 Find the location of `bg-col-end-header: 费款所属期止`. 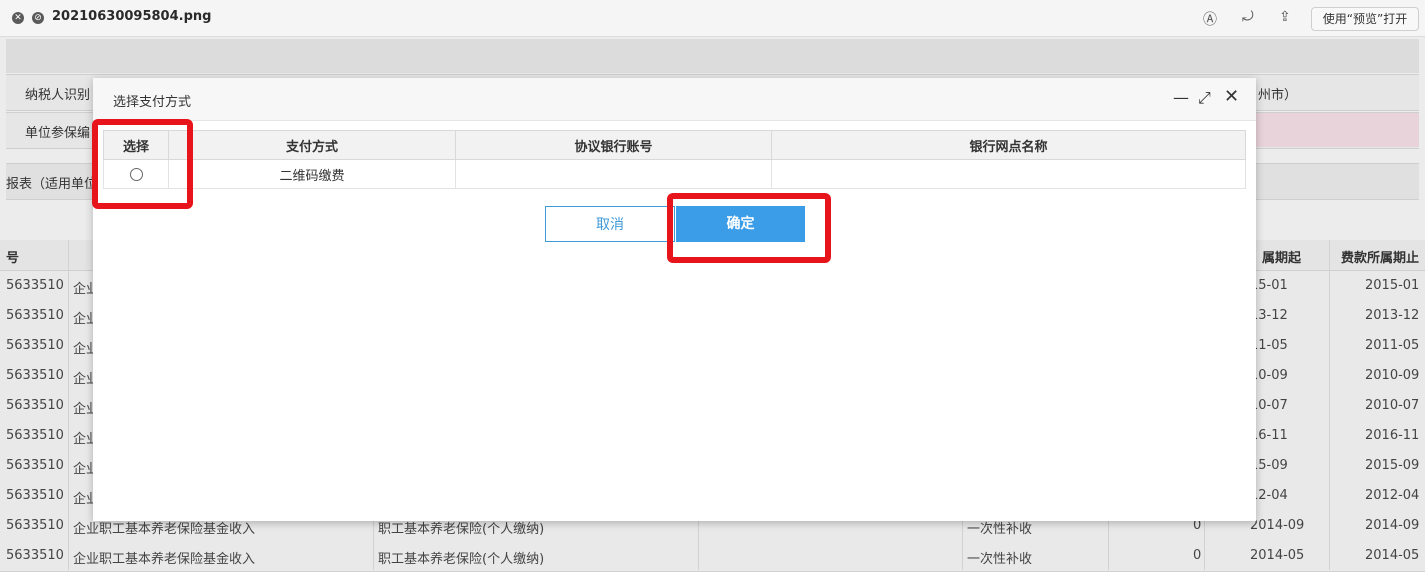

bg-col-end-header: 费款所属期止 is located at coordinates (1380, 258).